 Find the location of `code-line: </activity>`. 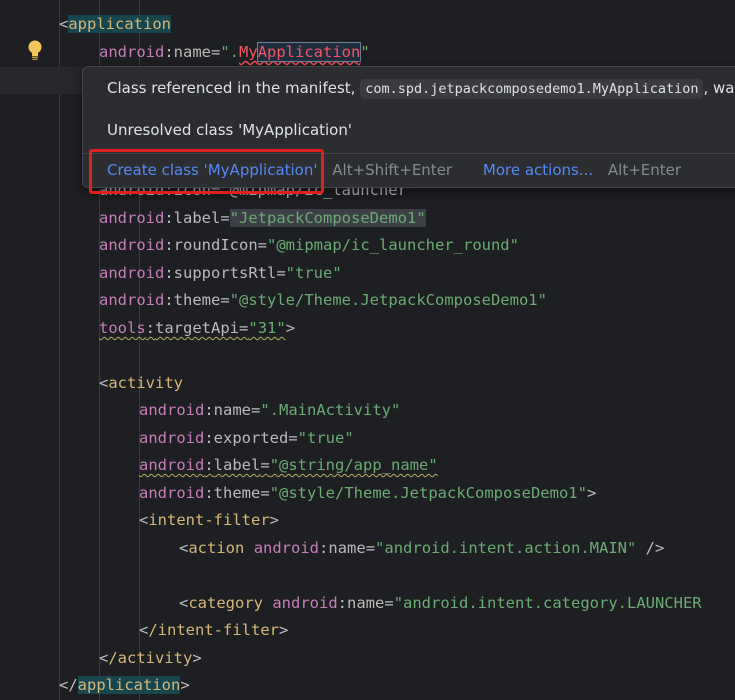

code-line: </activity> is located at coordinates (150, 658).